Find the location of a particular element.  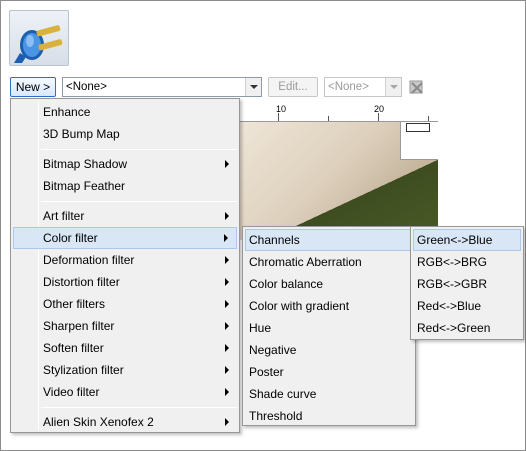

menu-item-label: Art filter is located at coordinates (64, 216).